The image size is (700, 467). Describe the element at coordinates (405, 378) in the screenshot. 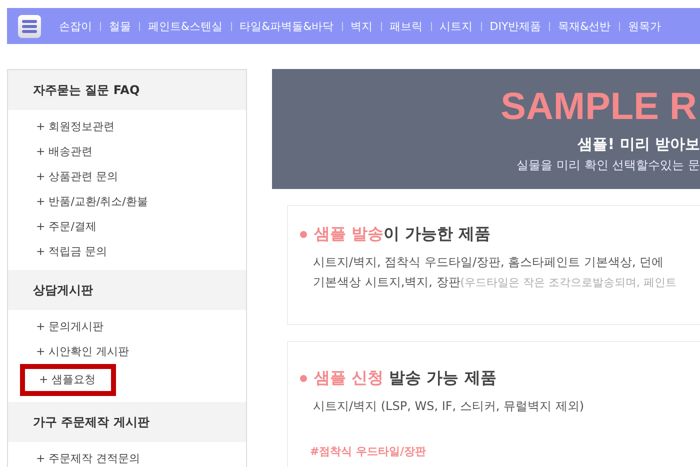

I see `card-heading: 샘플 신청 발송 가능 제품` at that location.